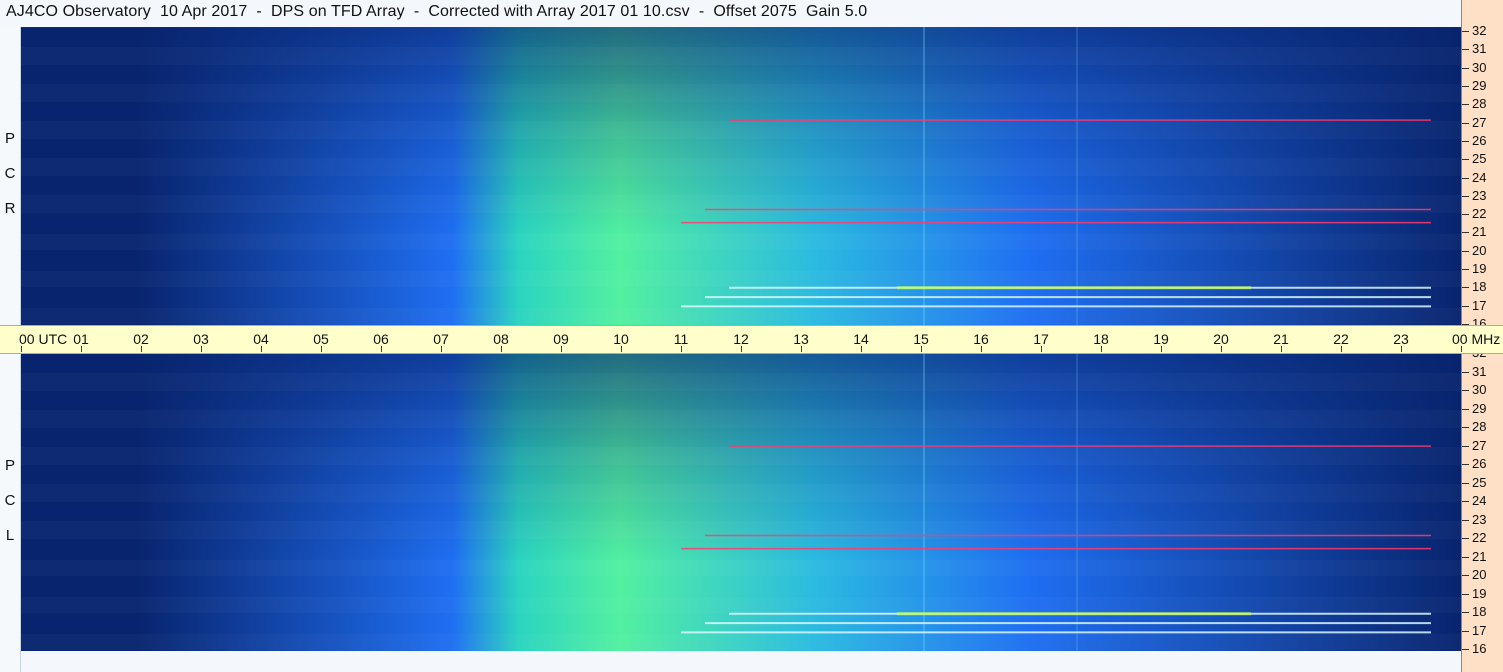 This screenshot has height=672, width=1503. Describe the element at coordinates (10, 535) in the screenshot. I see `lcp-letter-l: L` at that location.